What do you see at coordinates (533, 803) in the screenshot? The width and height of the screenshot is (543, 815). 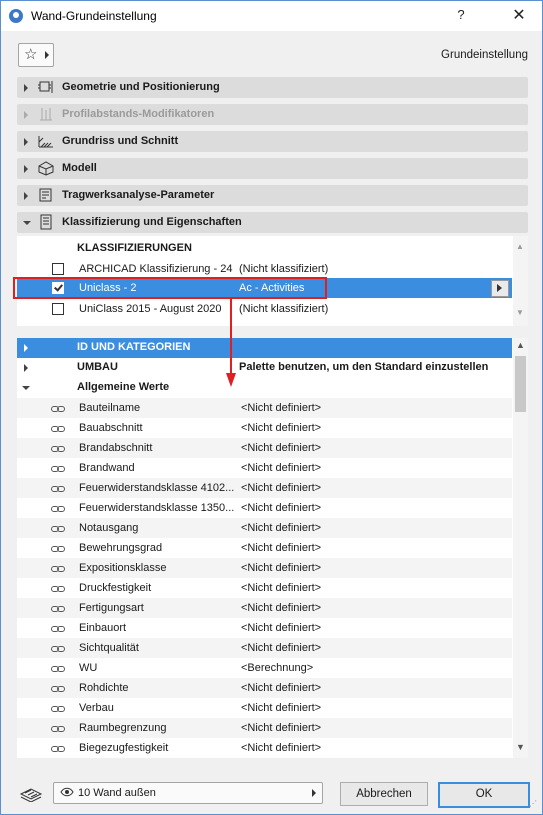 I see `resize-grip-icon: ⋰` at bounding box center [533, 803].